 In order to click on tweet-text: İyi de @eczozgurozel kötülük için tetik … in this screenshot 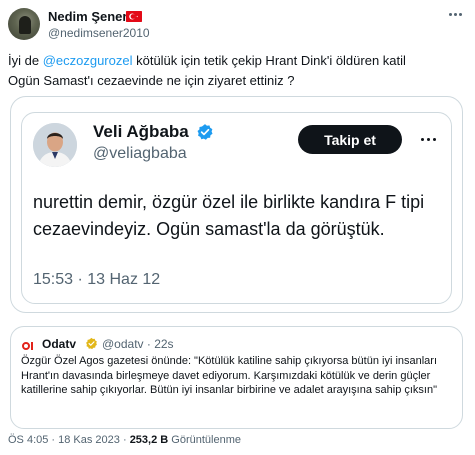, I will do `click(235, 71)`.